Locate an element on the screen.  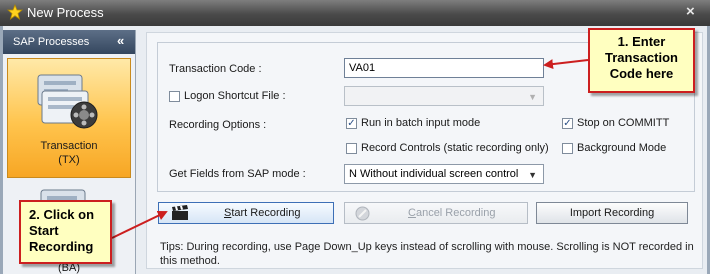
window-titlebar: New Process × is located at coordinates (355, 13).